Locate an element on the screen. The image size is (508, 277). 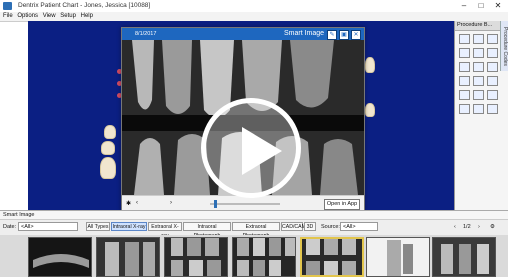
maximize-button: □ is located at coordinates (481, 6).